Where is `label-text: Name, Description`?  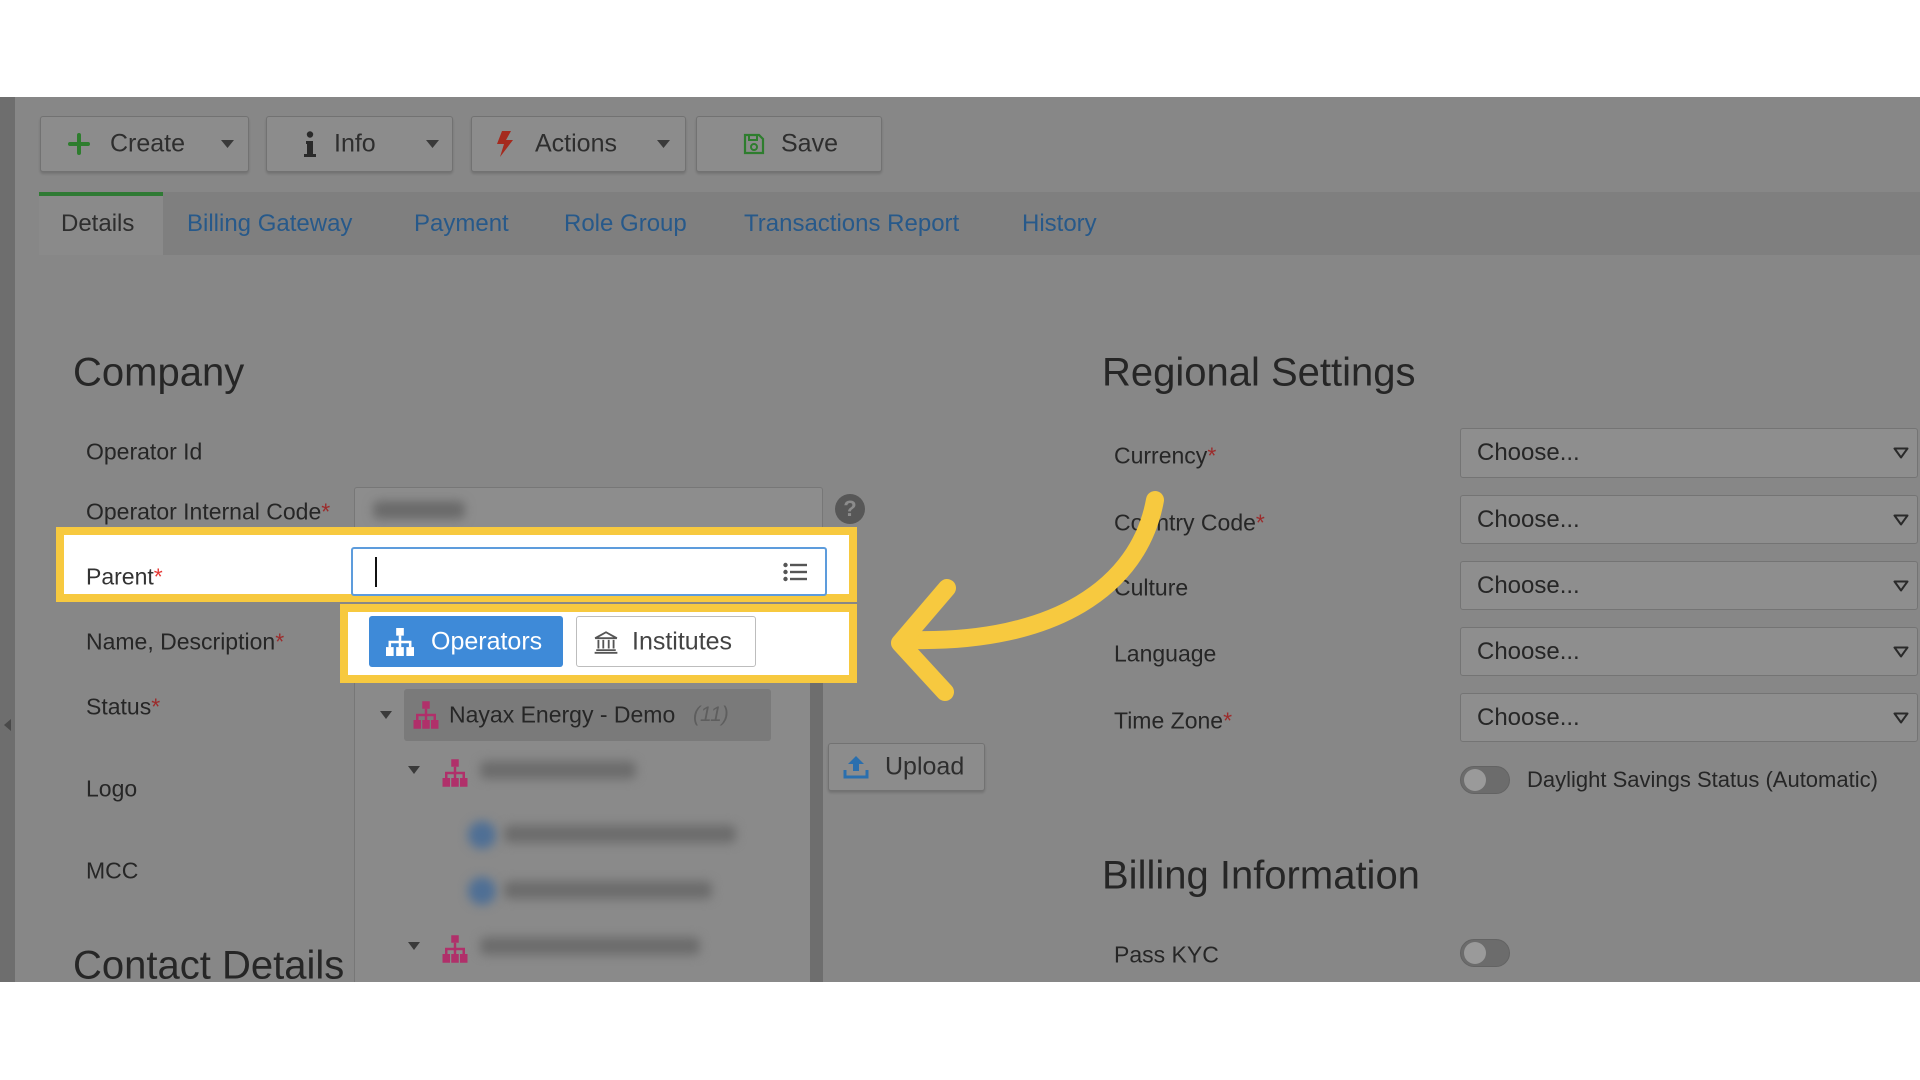 label-text: Name, Description is located at coordinates (181, 641).